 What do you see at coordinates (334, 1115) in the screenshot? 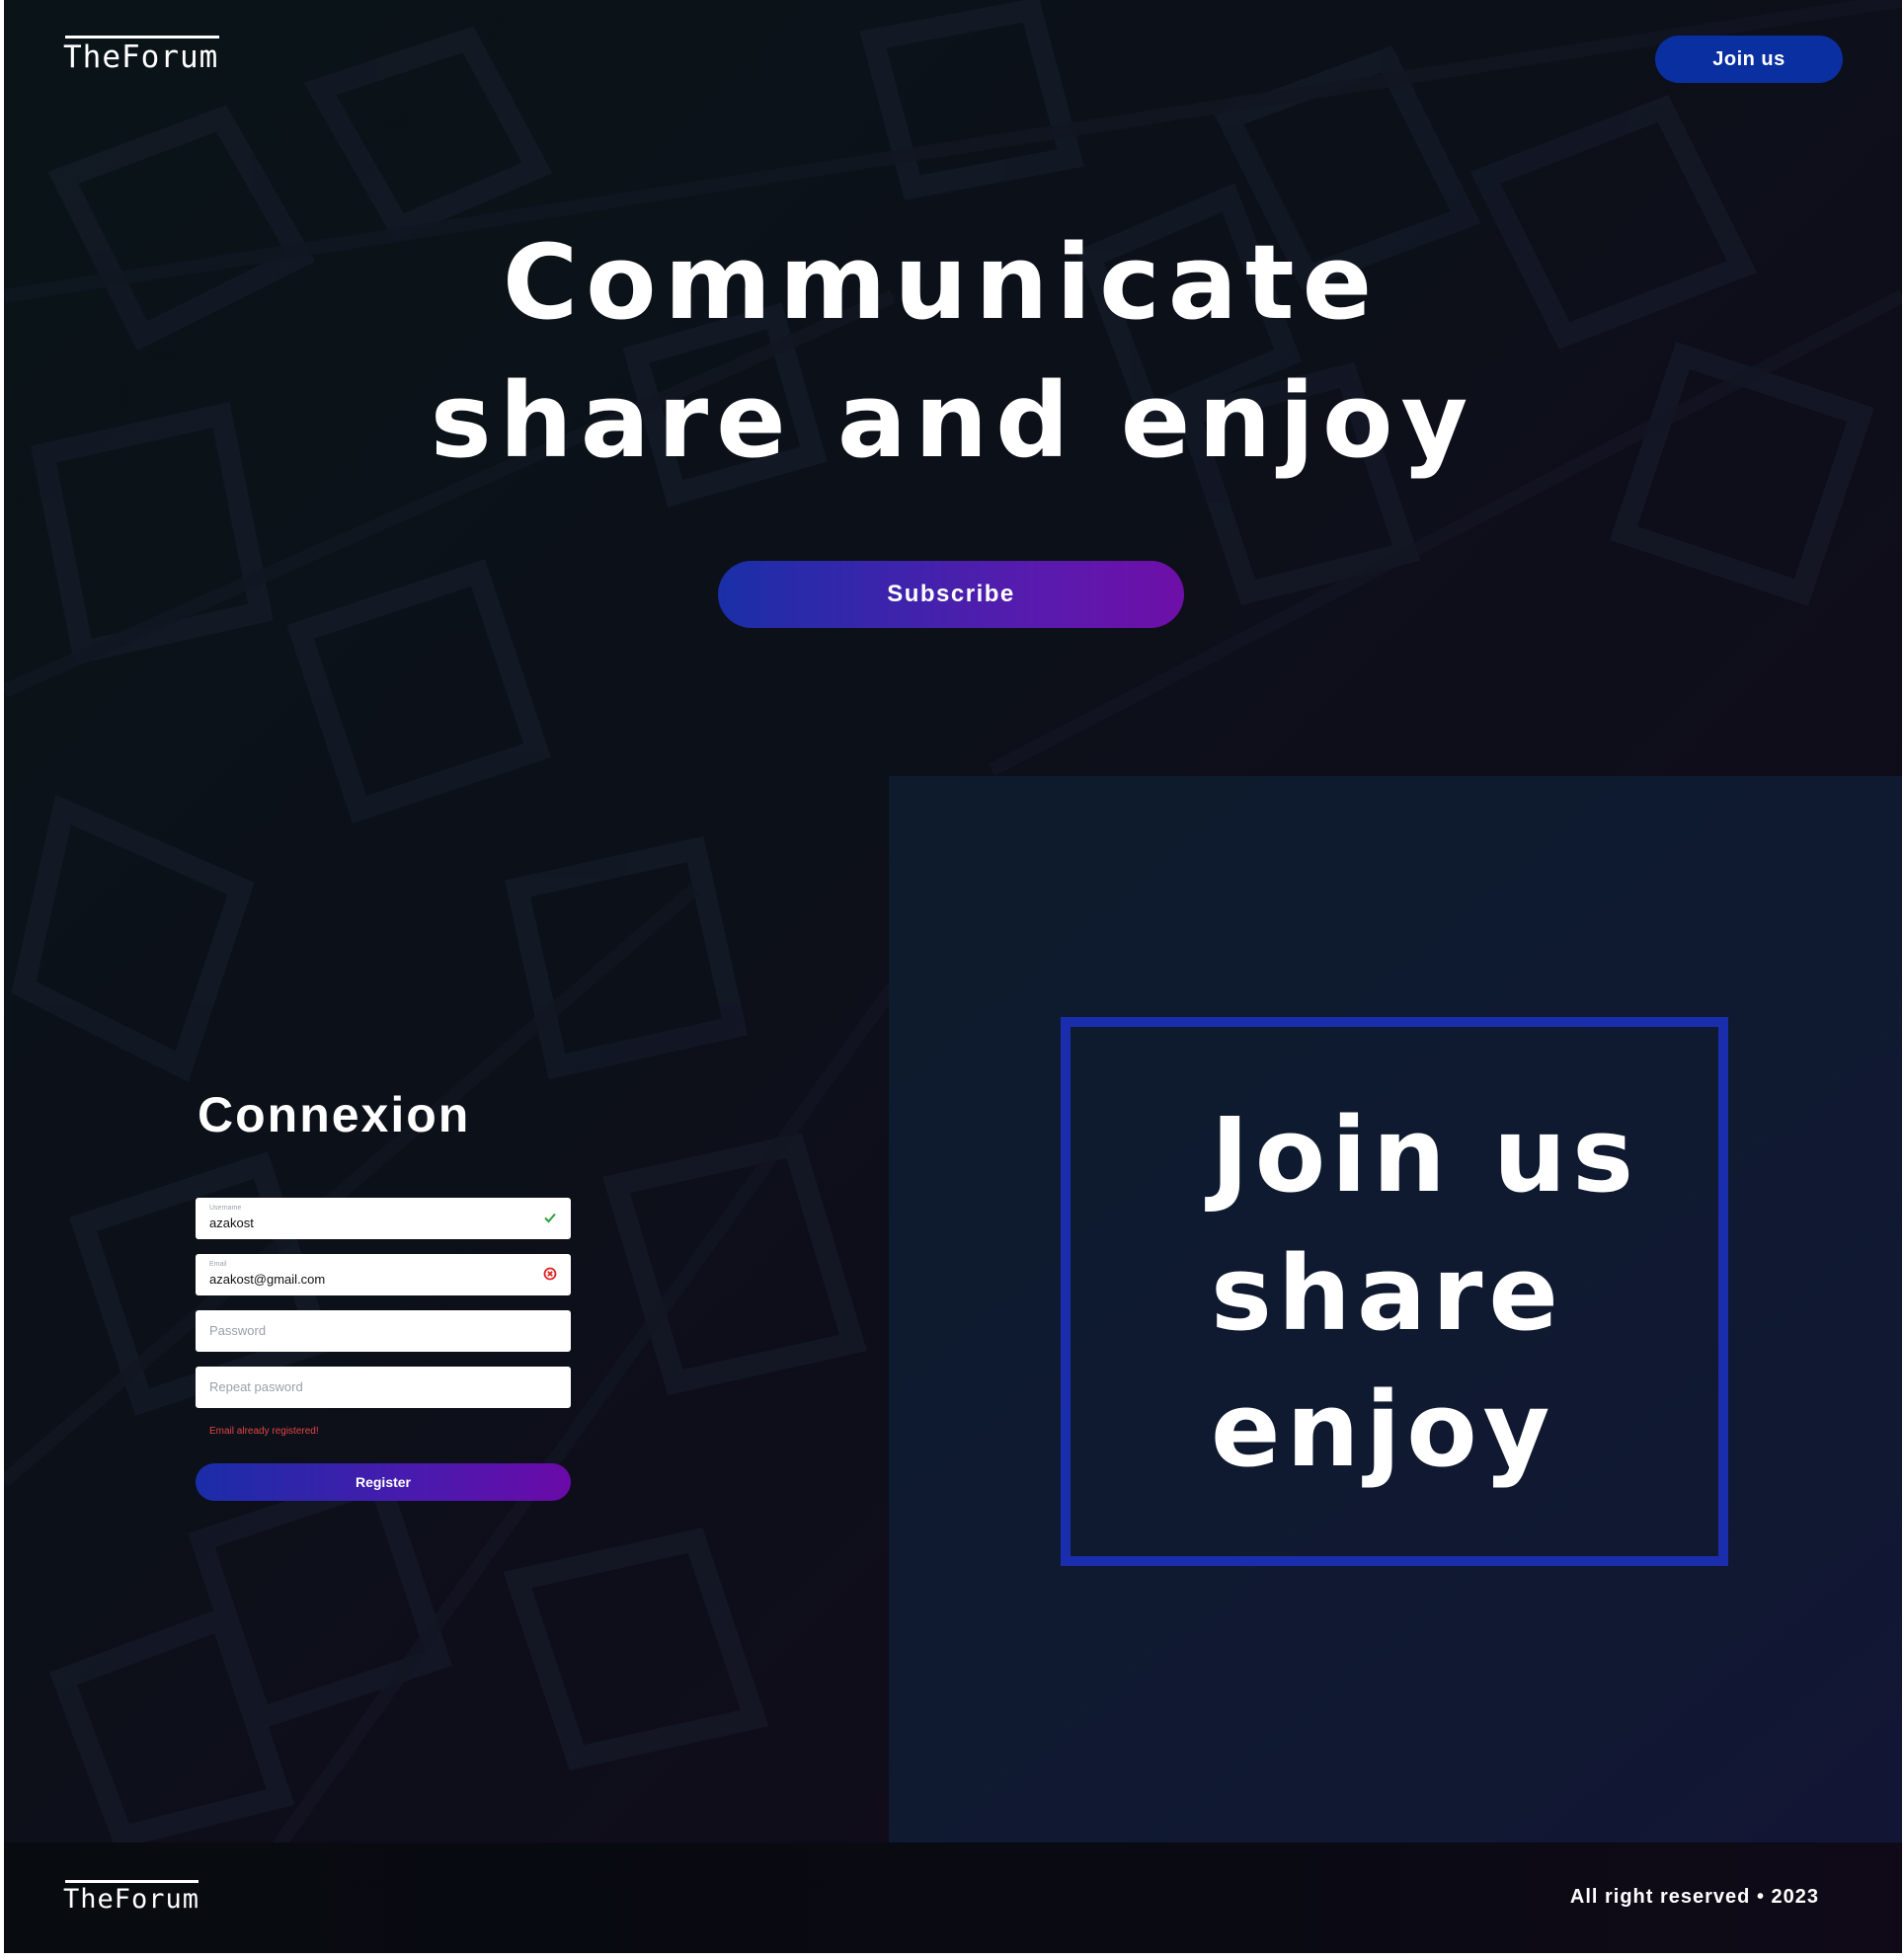
I see `form-title: Connexion` at bounding box center [334, 1115].